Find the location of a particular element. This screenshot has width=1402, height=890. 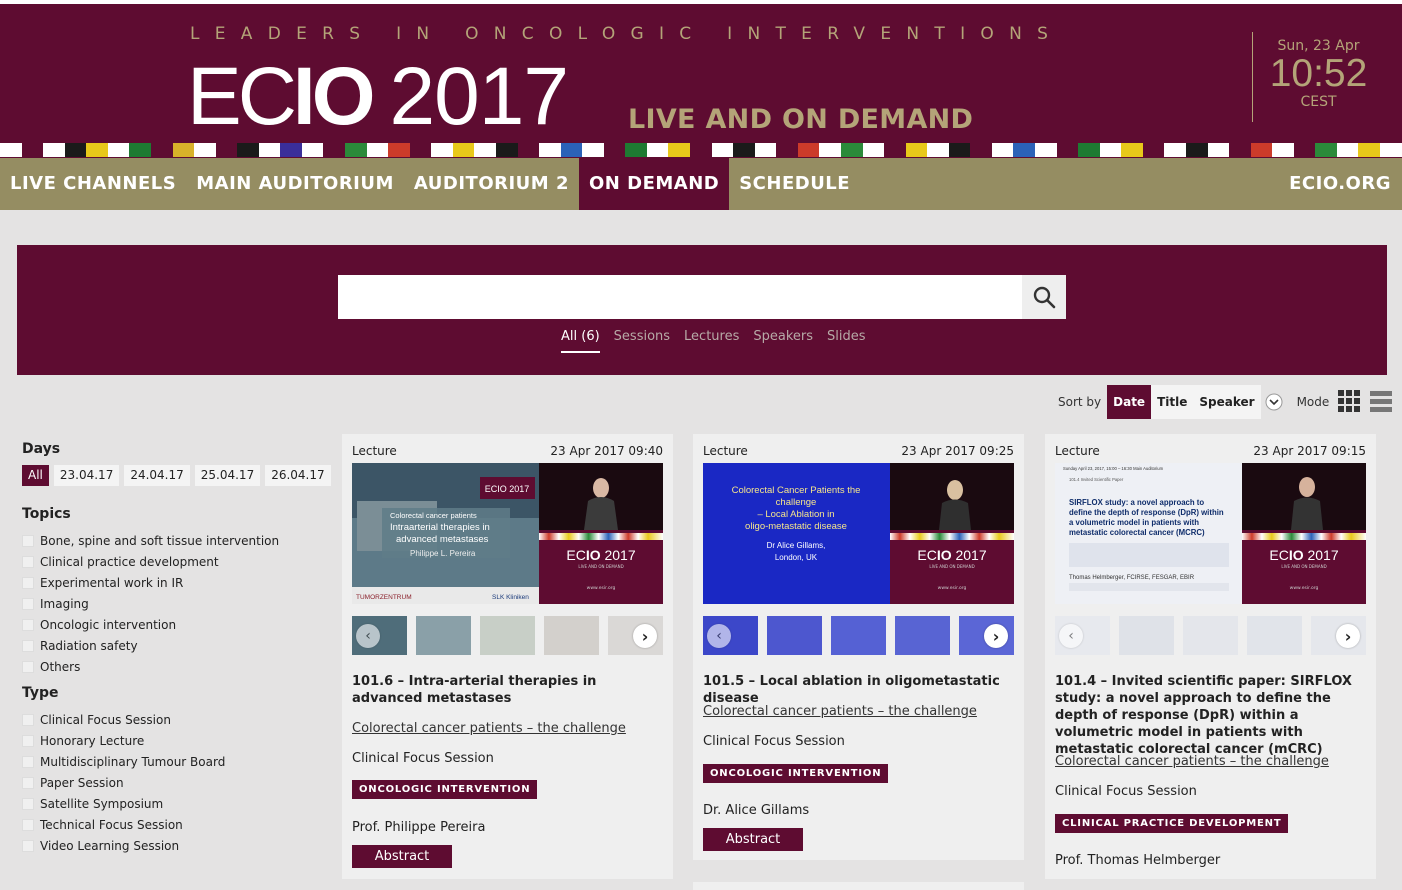

session-type: Clinical Focus Session is located at coordinates (423, 758).